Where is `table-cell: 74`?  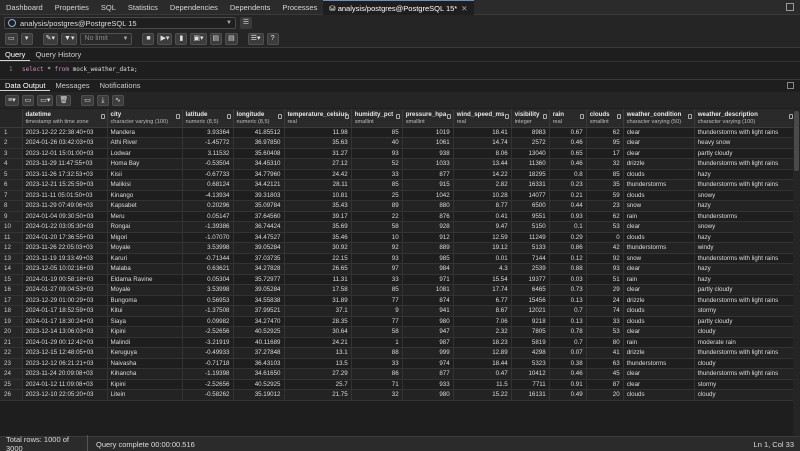
table-cell: 74 is located at coordinates (605, 311).